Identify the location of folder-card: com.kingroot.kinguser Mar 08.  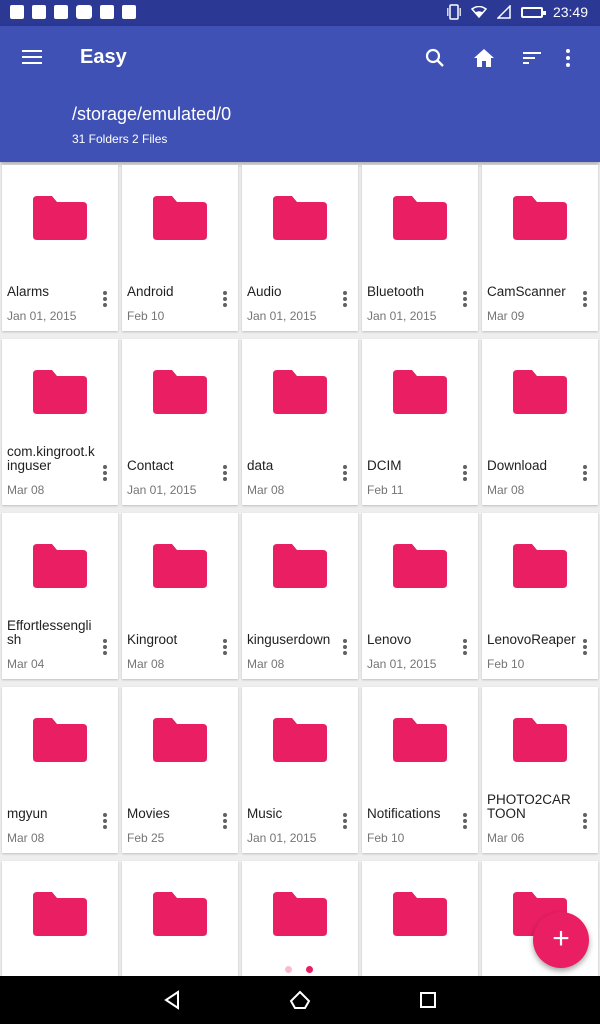
(60, 422).